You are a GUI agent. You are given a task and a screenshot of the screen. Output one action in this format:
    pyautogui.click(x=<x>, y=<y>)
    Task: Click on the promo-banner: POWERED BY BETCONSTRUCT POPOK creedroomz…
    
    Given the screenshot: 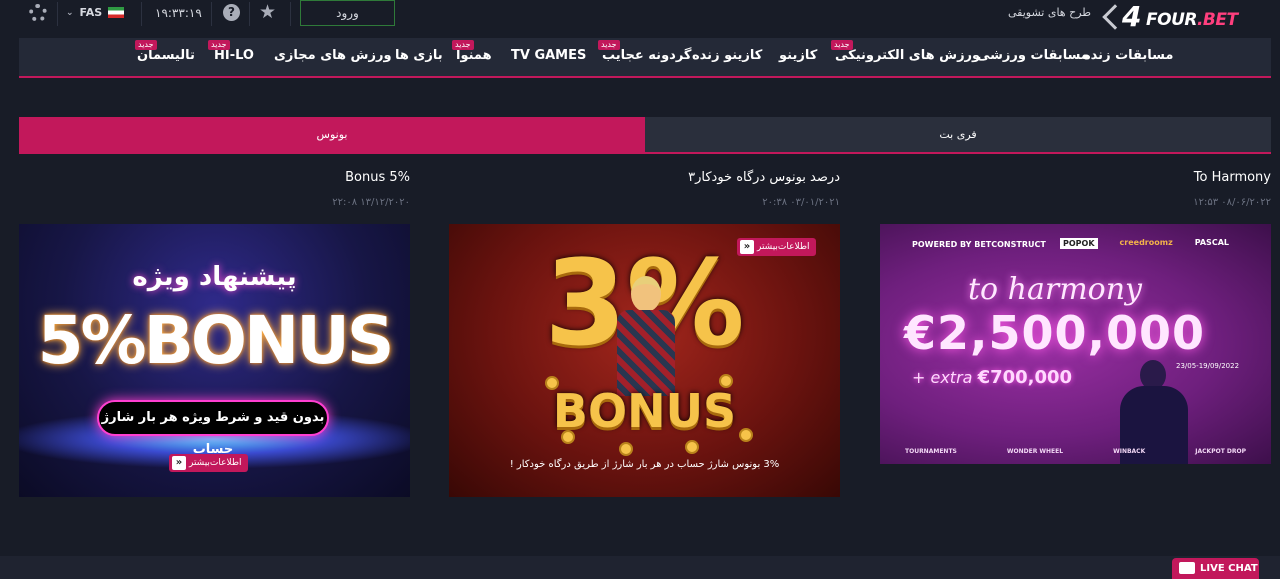 What is the action you would take?
    pyautogui.click(x=1075, y=344)
    